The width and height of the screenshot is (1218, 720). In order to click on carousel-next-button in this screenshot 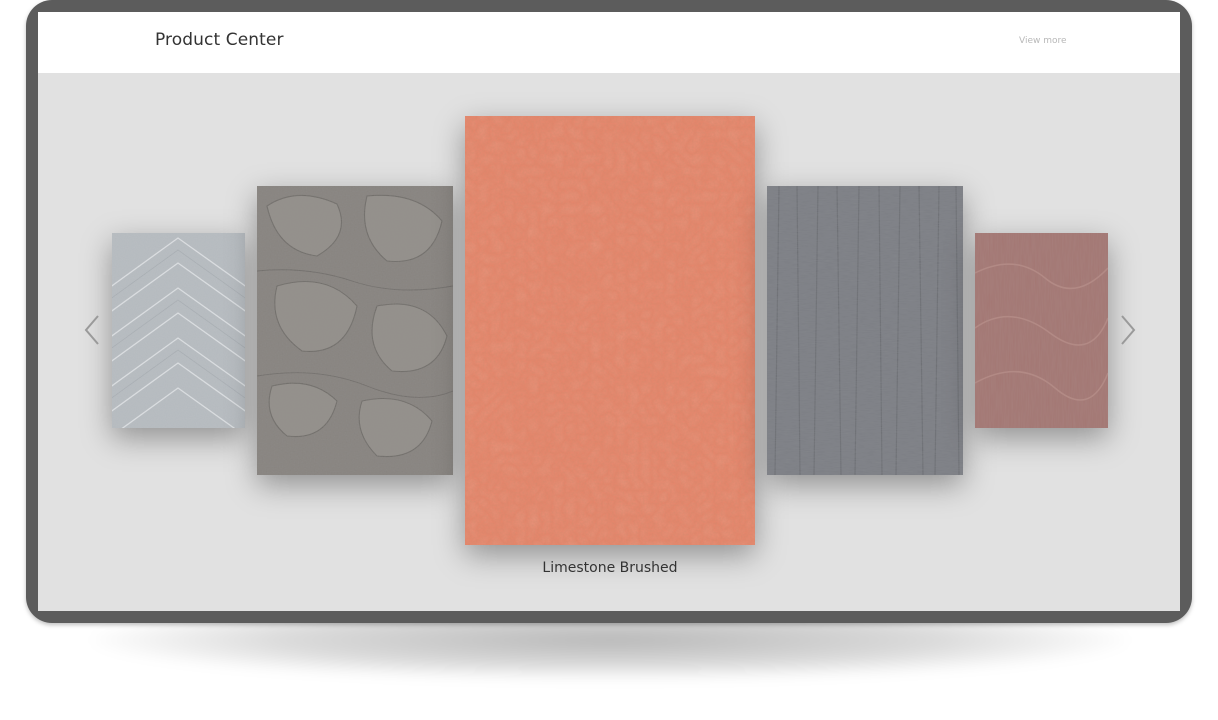, I will do `click(1128, 330)`.